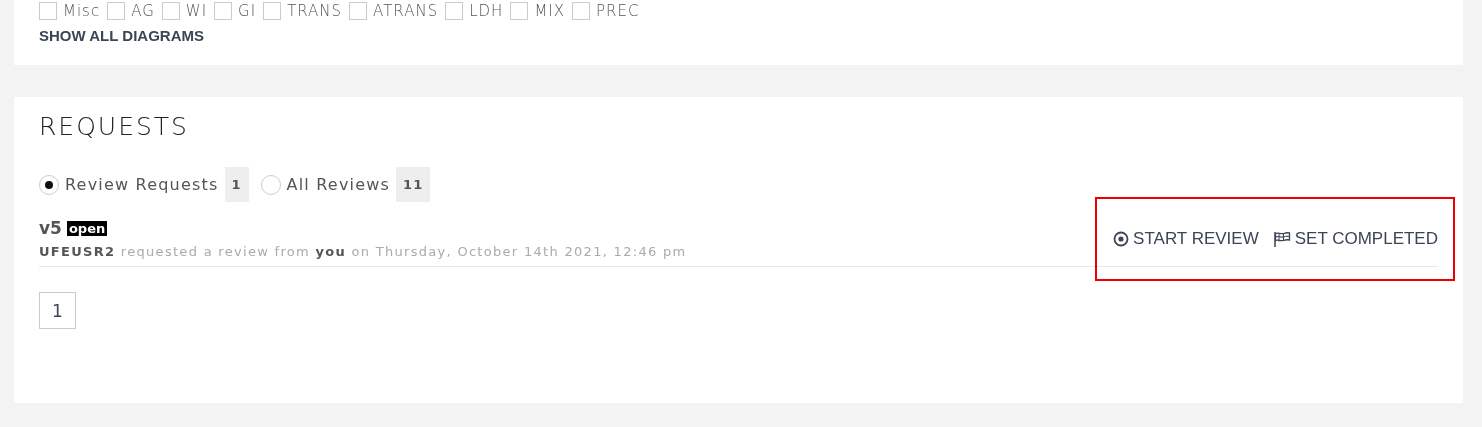  I want to click on checkbox-label: LDH, so click(486, 11).